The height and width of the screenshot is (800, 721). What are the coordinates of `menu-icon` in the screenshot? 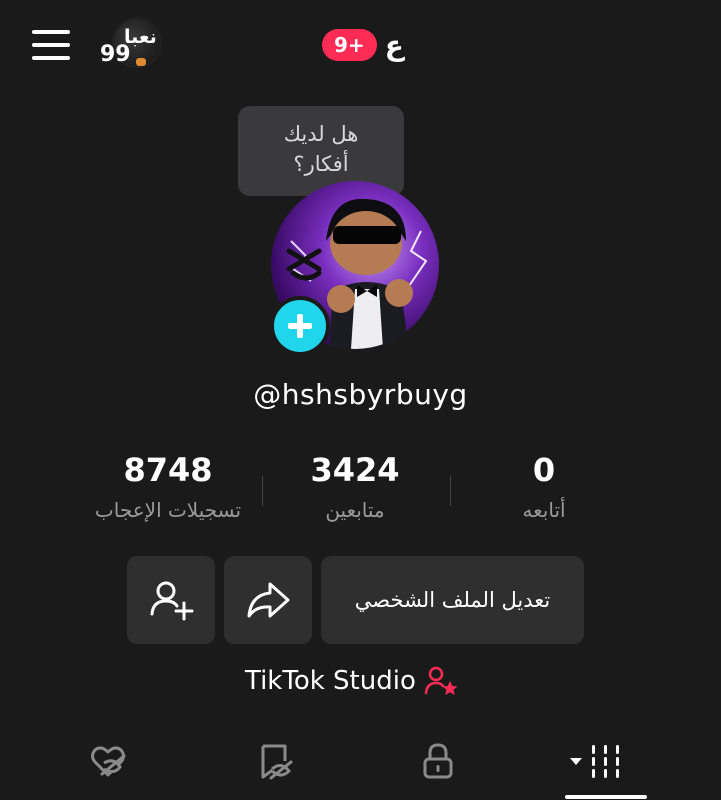 It's located at (51, 45).